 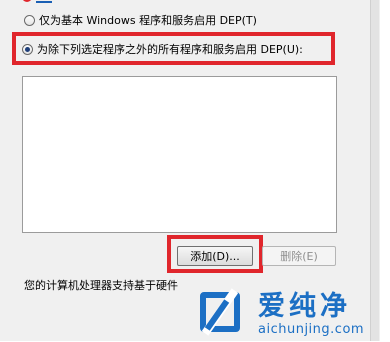 What do you see at coordinates (299, 256) in the screenshot?
I see `remove-button: 删除(E)` at bounding box center [299, 256].